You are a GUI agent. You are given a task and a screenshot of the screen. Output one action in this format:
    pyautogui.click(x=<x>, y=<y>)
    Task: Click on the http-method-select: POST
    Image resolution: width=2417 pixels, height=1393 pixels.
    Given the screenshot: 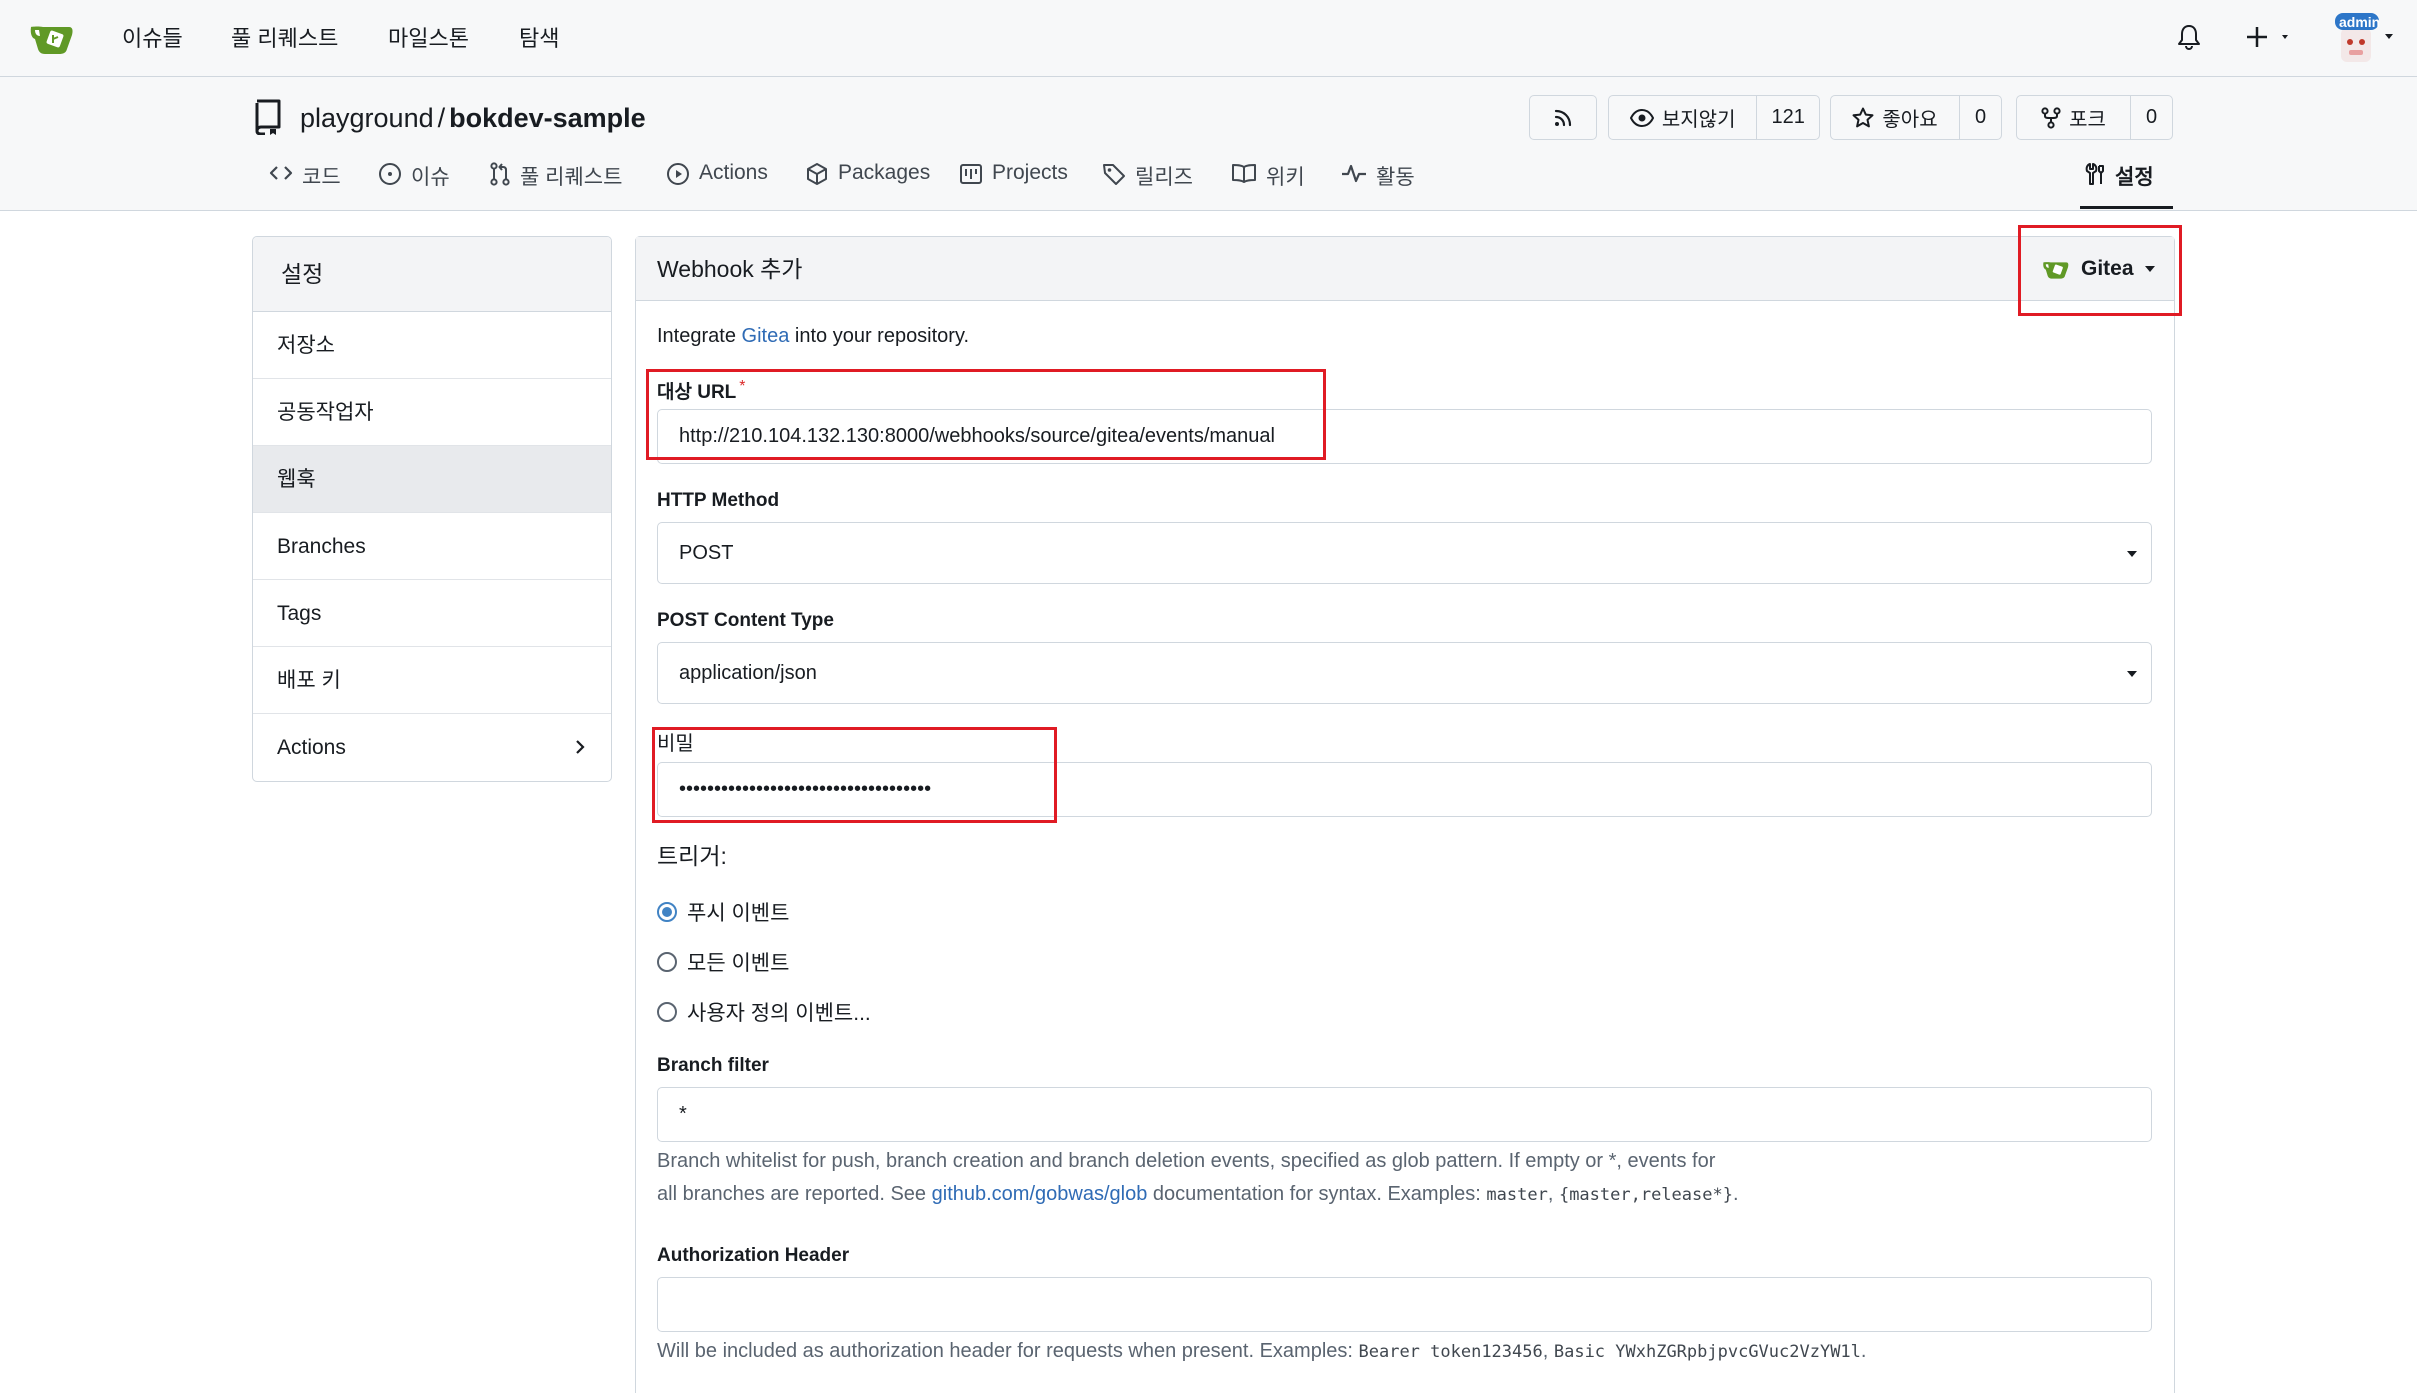 What is the action you would take?
    pyautogui.click(x=1404, y=553)
    